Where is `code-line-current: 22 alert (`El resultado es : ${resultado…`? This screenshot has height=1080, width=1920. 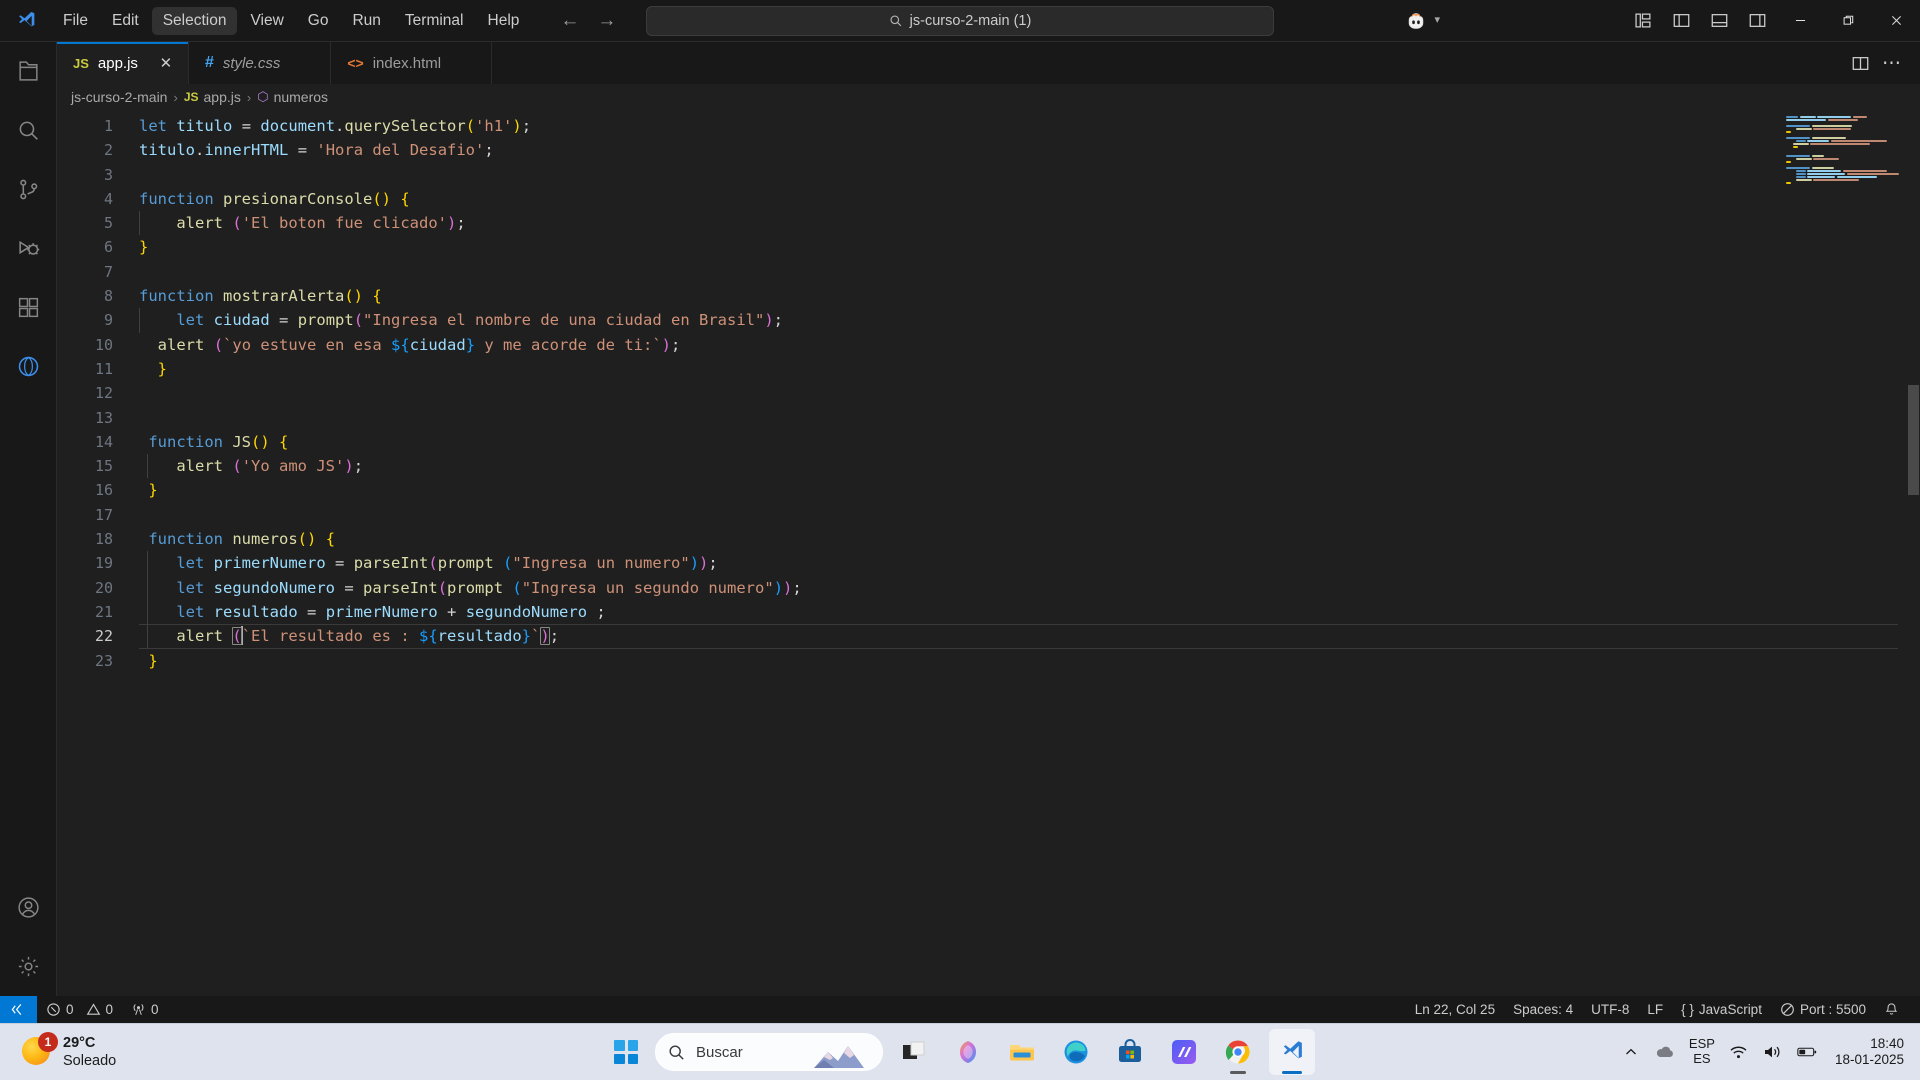
code-line-current: 22 alert (`El resultado es : ${resultado… is located at coordinates (988, 636).